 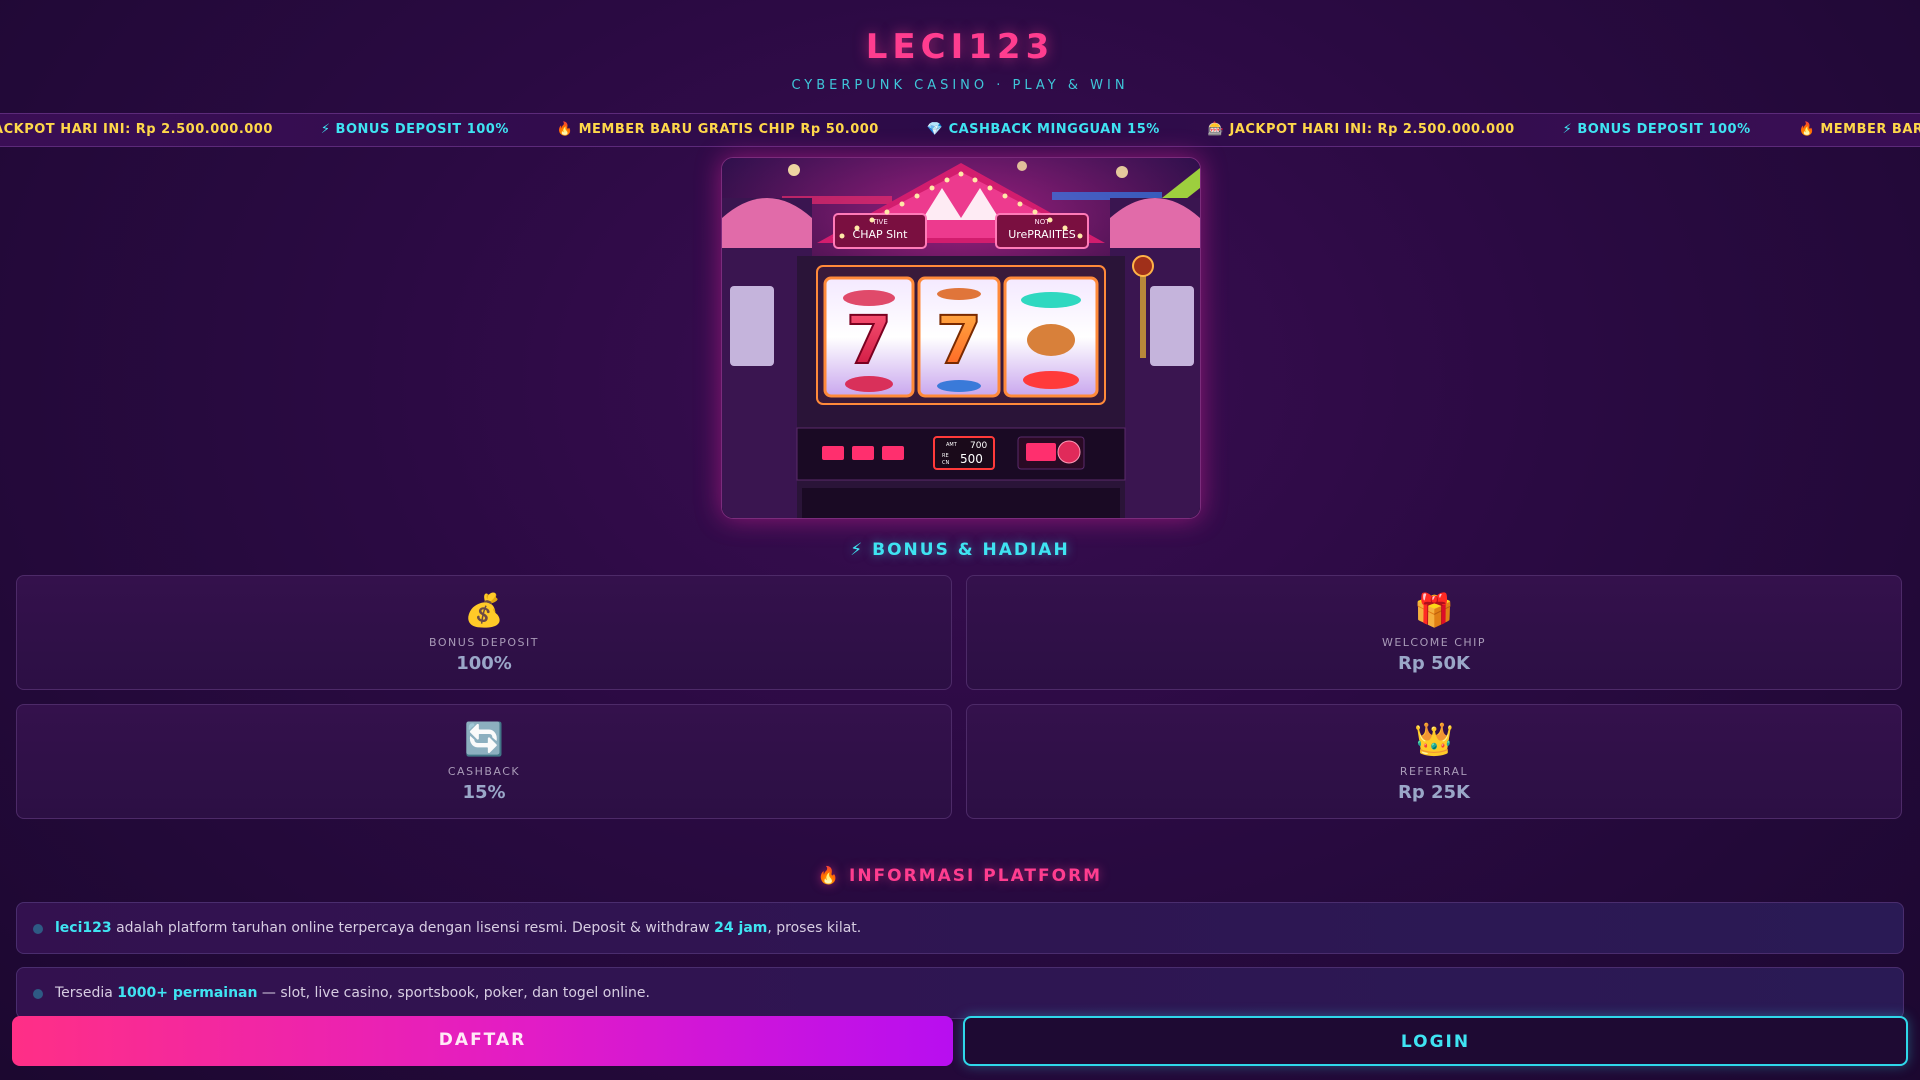 What do you see at coordinates (960, 47) in the screenshot?
I see `brand-logo: LECI123` at bounding box center [960, 47].